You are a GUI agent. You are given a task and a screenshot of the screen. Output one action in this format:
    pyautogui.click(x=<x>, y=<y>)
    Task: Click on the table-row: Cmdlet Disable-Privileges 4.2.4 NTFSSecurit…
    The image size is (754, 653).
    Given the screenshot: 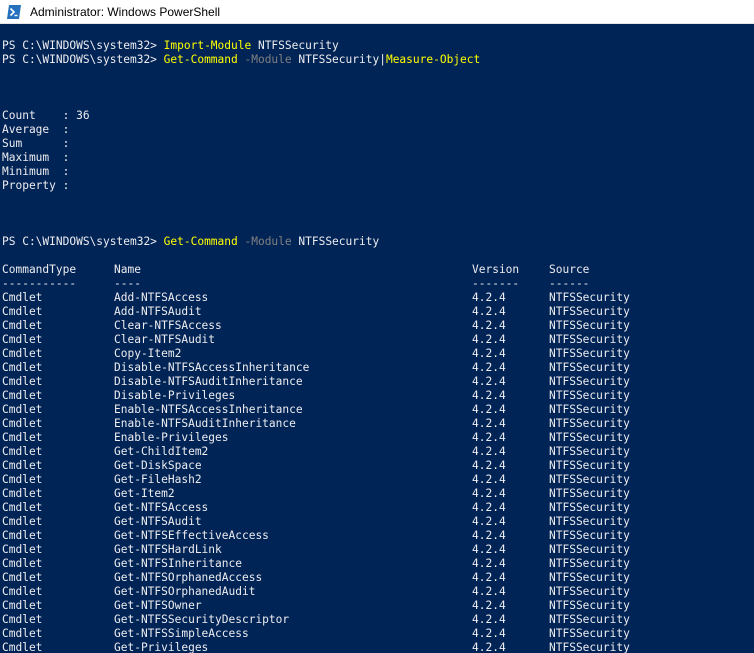 What is the action you would take?
    pyautogui.click(x=377, y=396)
    